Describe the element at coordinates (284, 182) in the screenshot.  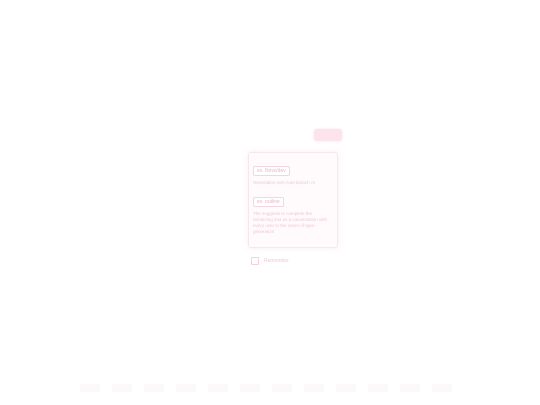
I see `suggestion-desc-1: Generation-sort Auto-branch AI` at that location.